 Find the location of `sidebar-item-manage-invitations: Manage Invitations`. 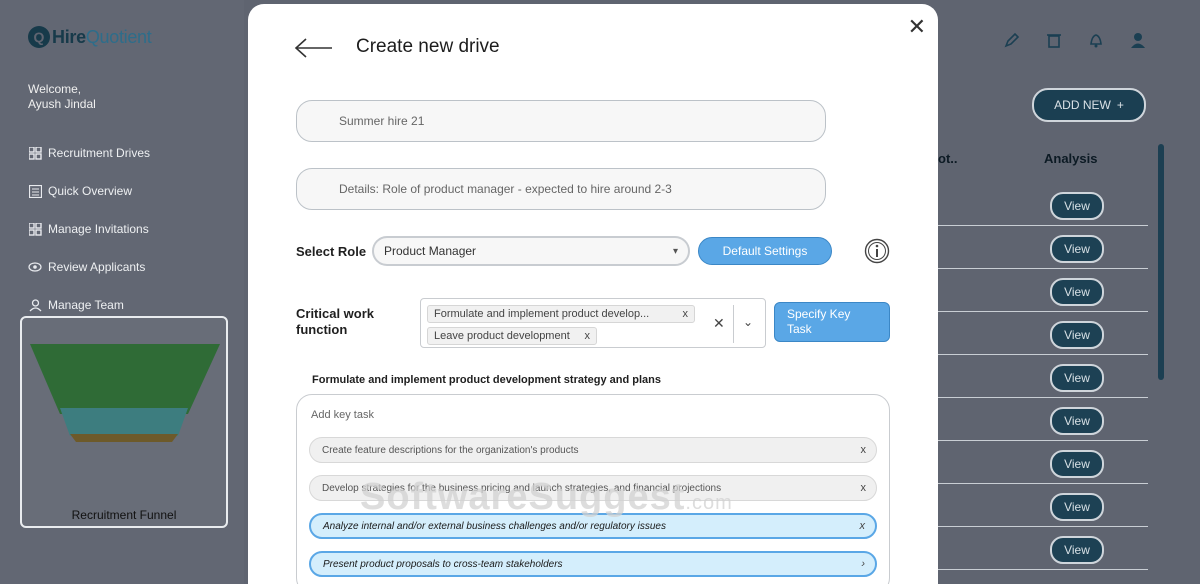

sidebar-item-manage-invitations: Manage Invitations is located at coordinates (89, 229).